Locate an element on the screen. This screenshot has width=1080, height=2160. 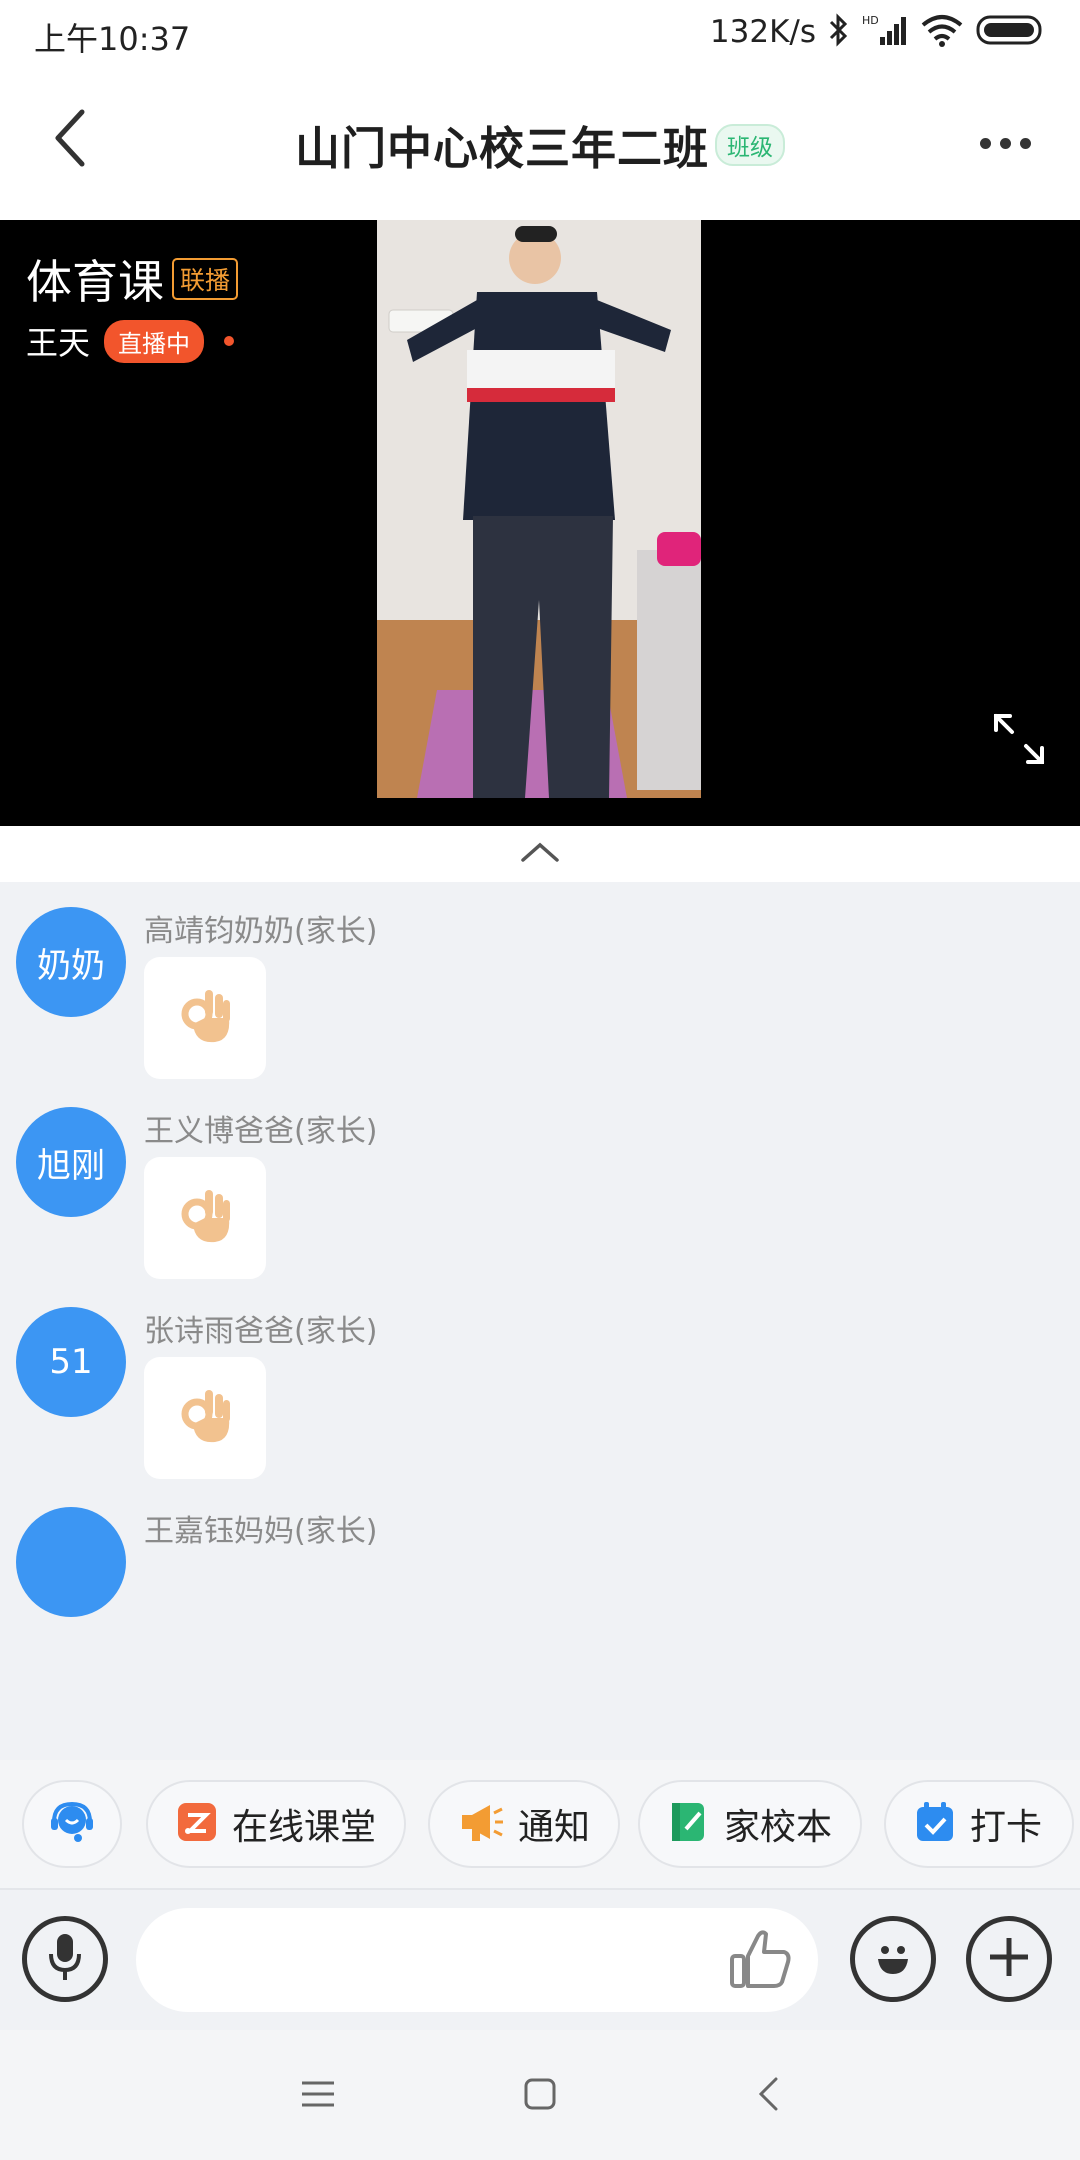
plus-icon is located at coordinates (1009, 1959).